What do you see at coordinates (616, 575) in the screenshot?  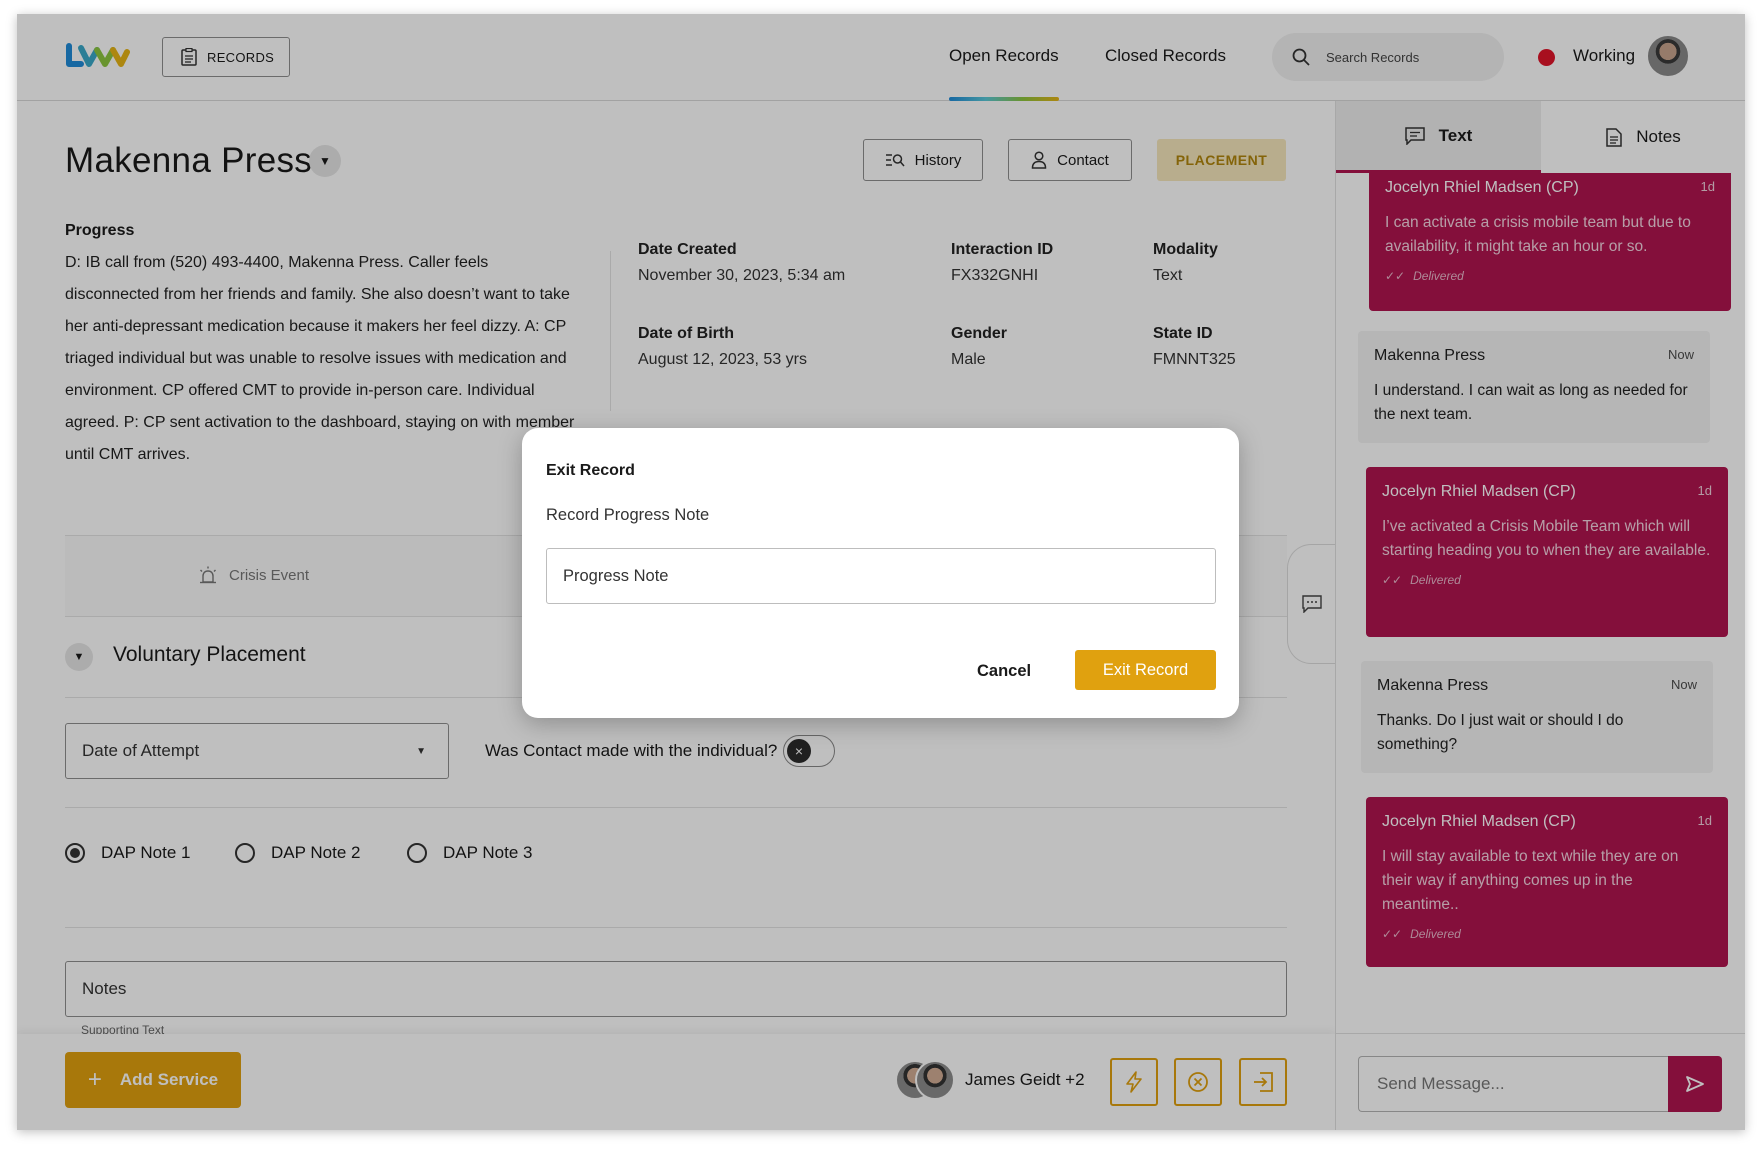 I see `progress-note-placeholder: Progress Note` at bounding box center [616, 575].